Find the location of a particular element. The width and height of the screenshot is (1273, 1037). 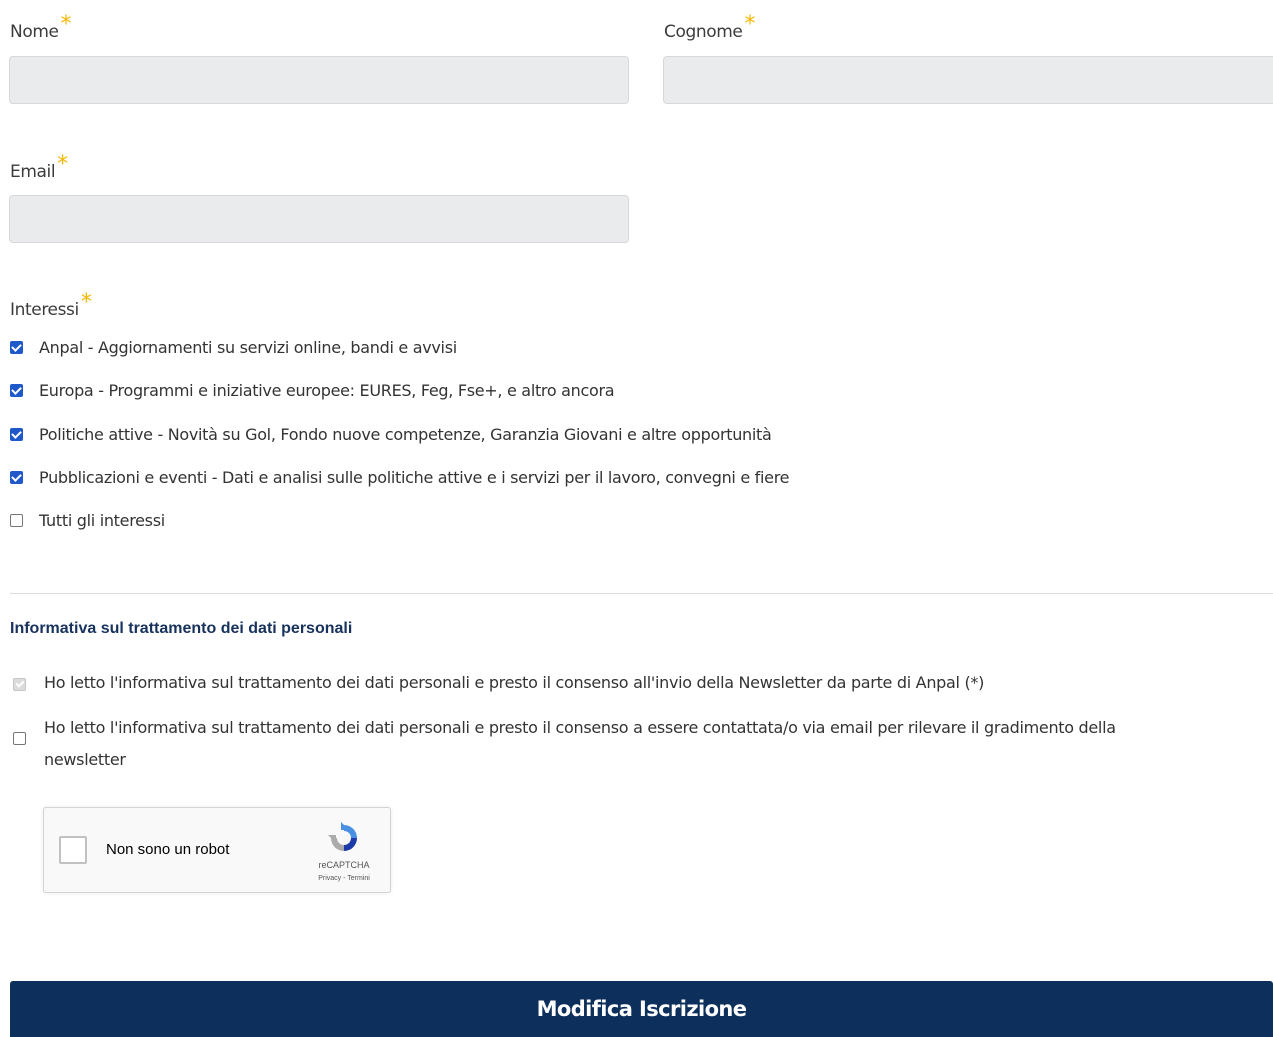

recaptcha-checkbox is located at coordinates (73, 850).